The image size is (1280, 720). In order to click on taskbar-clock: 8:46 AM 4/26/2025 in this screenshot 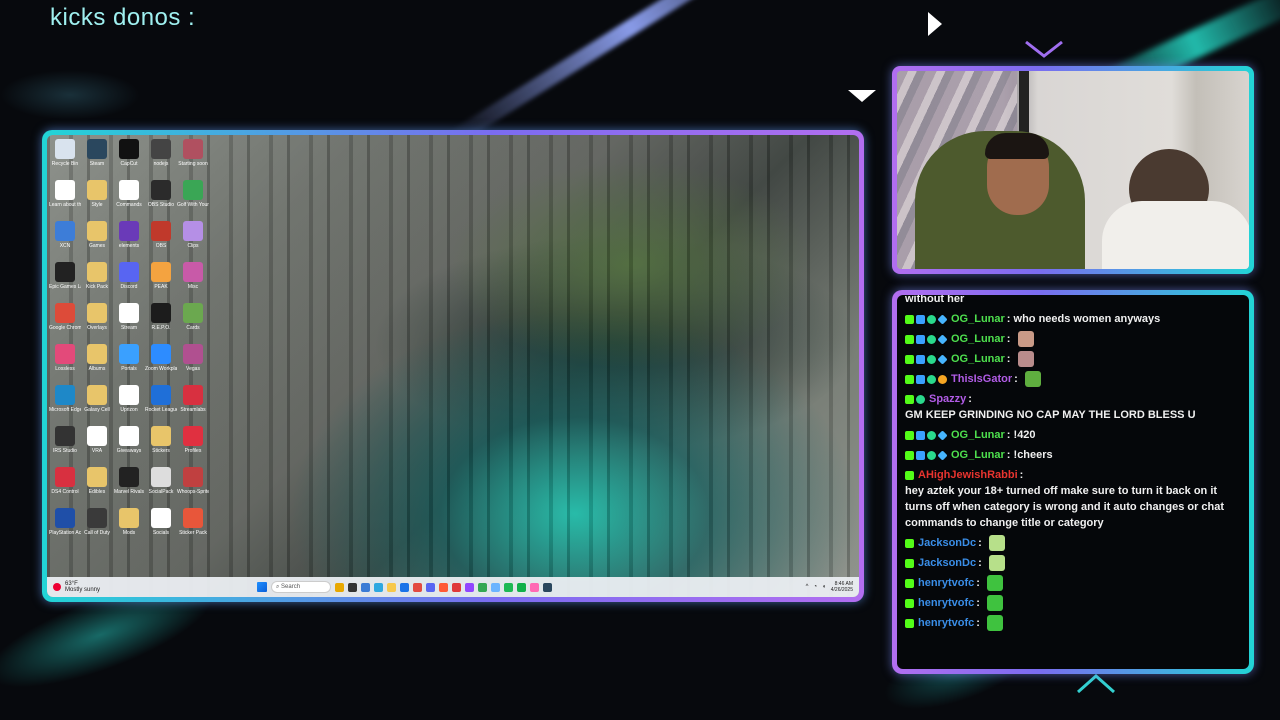, I will do `click(842, 587)`.